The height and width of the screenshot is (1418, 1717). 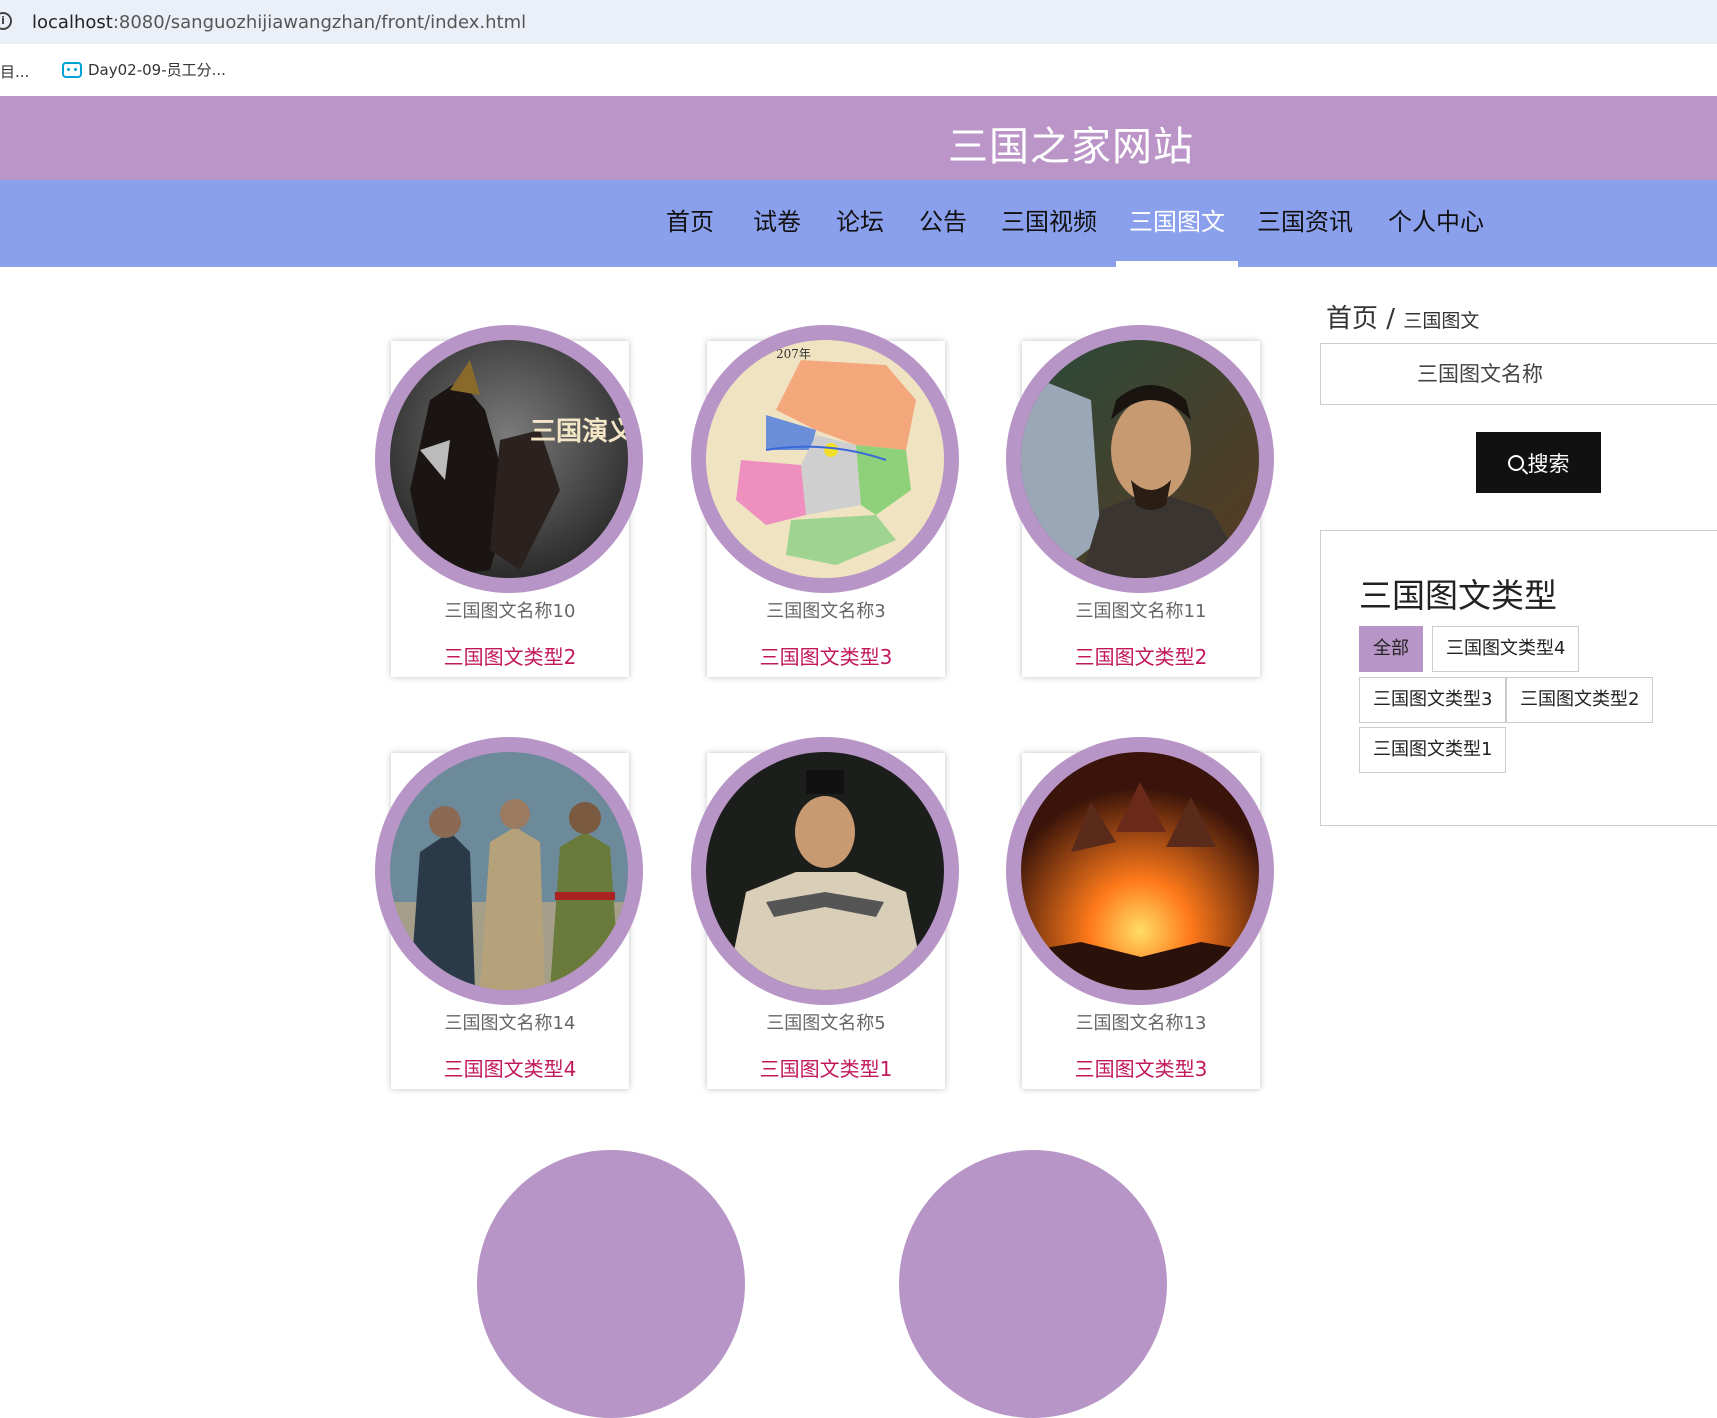 I want to click on article-card: 三国图文名称14 三国图文类型4, so click(x=509, y=913).